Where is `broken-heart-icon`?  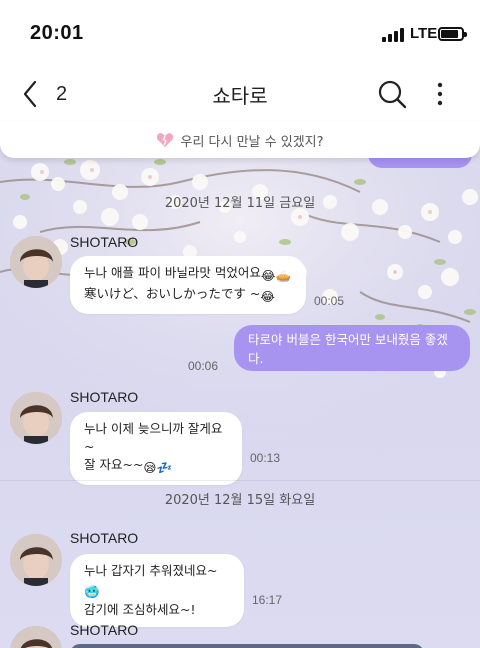 broken-heart-icon is located at coordinates (165, 140).